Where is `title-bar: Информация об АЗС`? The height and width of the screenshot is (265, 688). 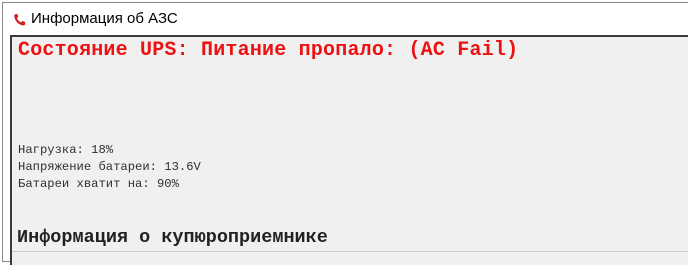 title-bar: Информация об АЗС is located at coordinates (345, 19).